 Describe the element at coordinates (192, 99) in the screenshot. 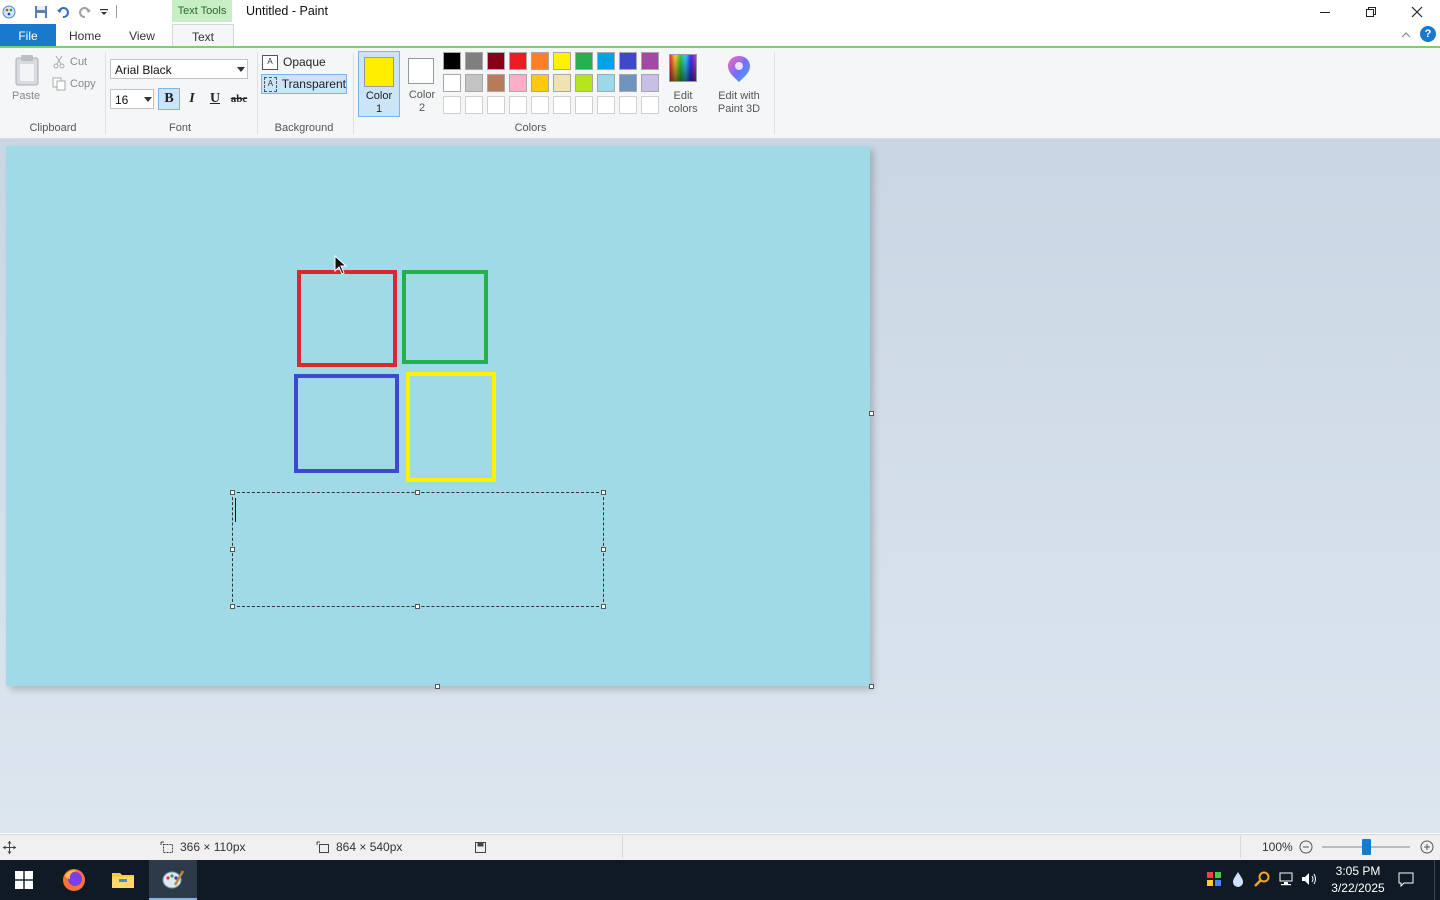

I see `italic-button: I` at that location.